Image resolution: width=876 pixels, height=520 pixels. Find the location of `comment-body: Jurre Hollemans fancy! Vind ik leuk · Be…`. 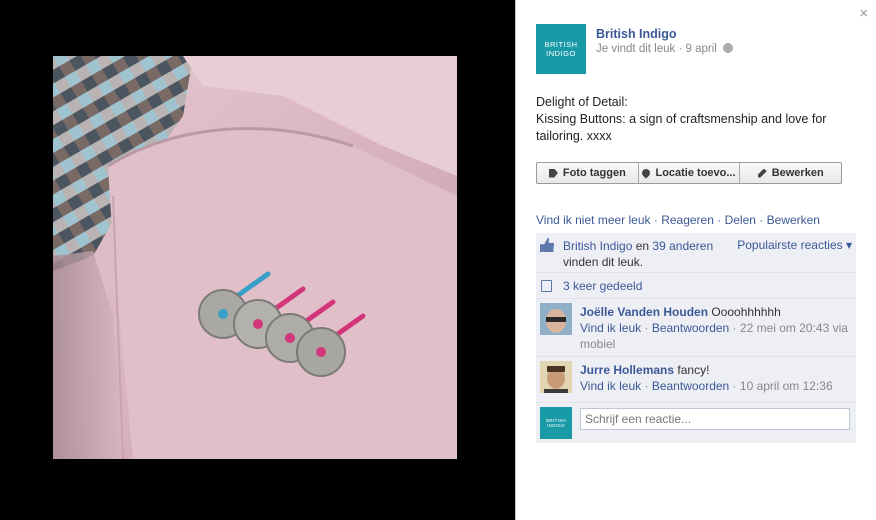

comment-body: Jurre Hollemans fancy! Vind ik leuk · Be… is located at coordinates (706, 378).